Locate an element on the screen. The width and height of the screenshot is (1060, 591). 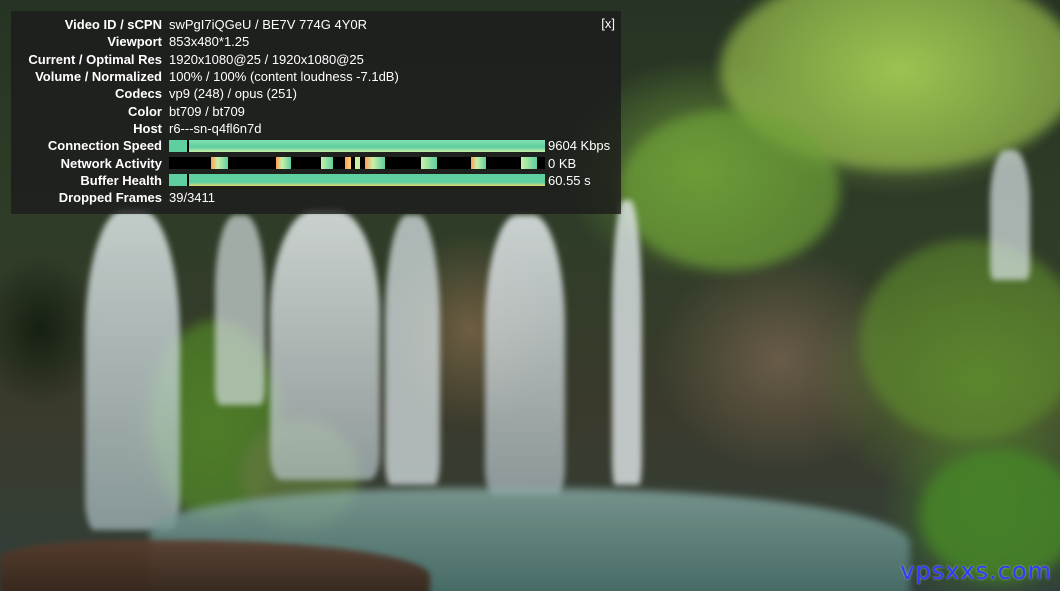
connection-speed-bar is located at coordinates (367, 145).